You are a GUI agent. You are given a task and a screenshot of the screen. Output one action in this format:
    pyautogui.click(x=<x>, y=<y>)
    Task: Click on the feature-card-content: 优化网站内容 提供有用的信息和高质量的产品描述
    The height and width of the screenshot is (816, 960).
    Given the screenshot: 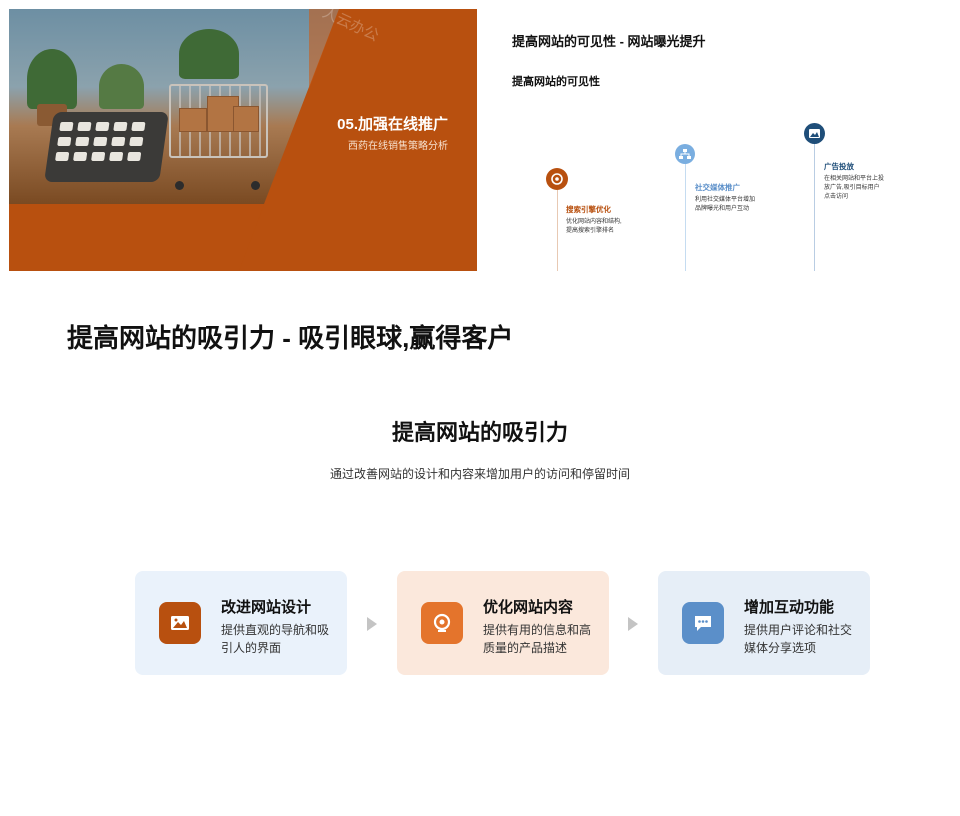 What is the action you would take?
    pyautogui.click(x=503, y=623)
    